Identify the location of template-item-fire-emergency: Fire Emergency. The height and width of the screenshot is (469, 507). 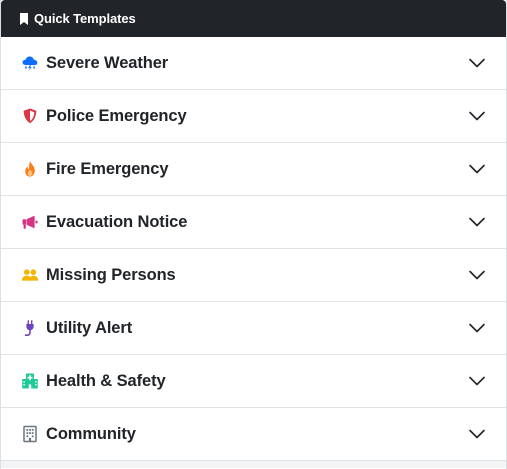
(253, 169).